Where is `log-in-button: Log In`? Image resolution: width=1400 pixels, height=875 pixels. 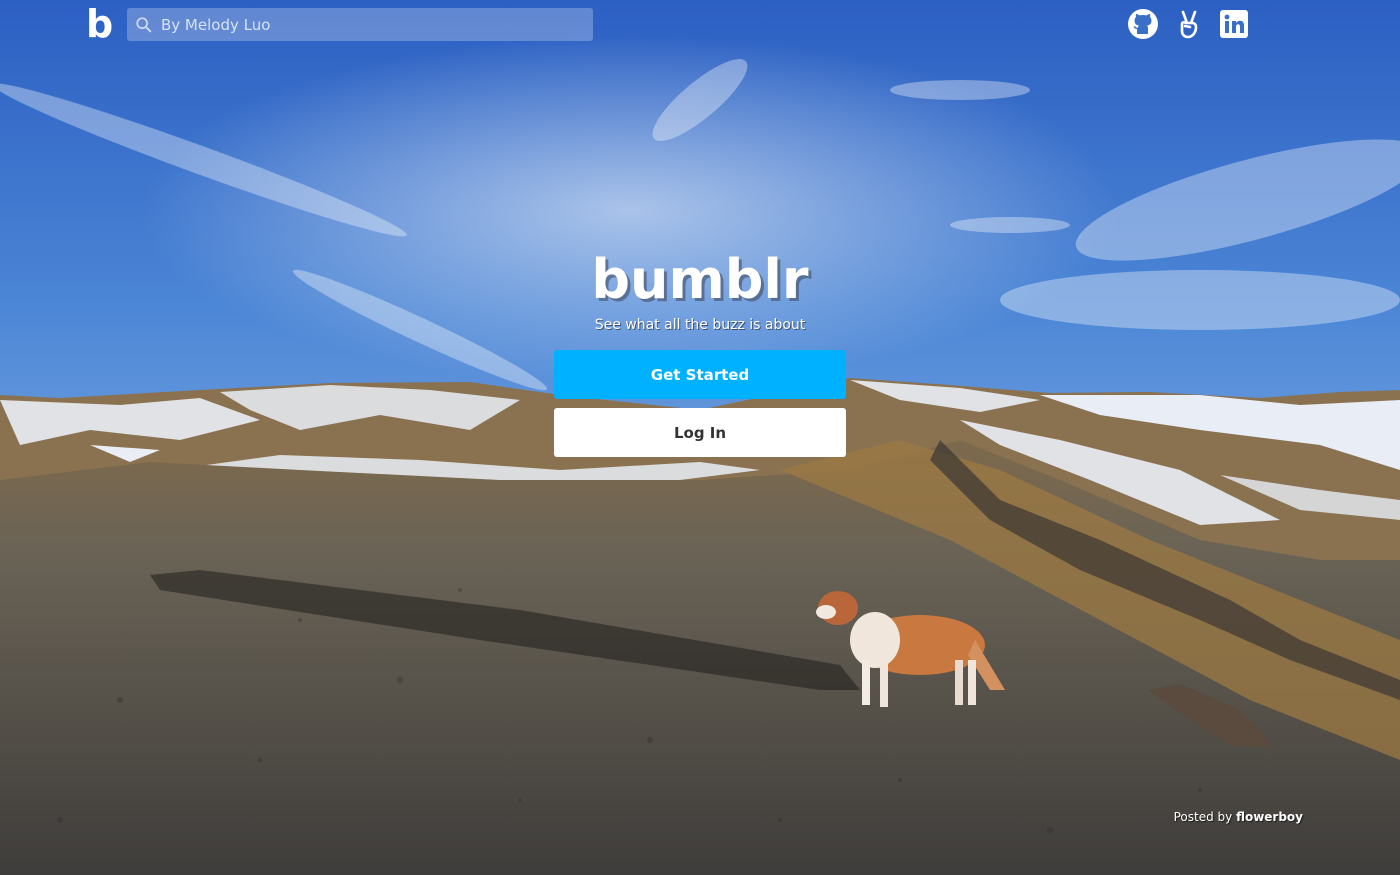
log-in-button: Log In is located at coordinates (700, 432).